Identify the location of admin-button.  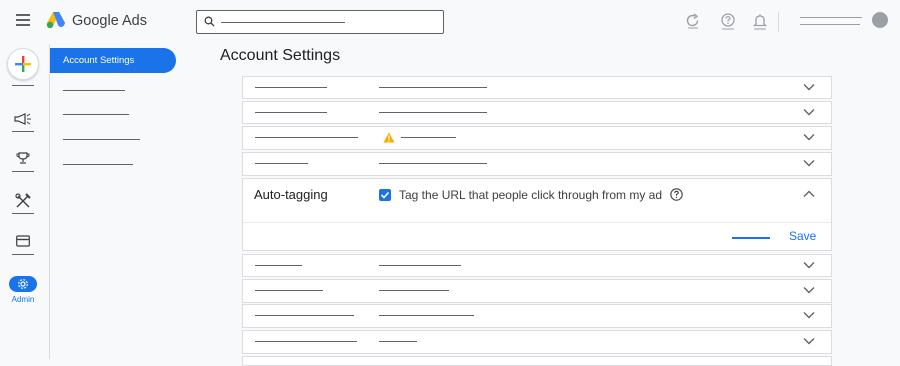
(23, 284).